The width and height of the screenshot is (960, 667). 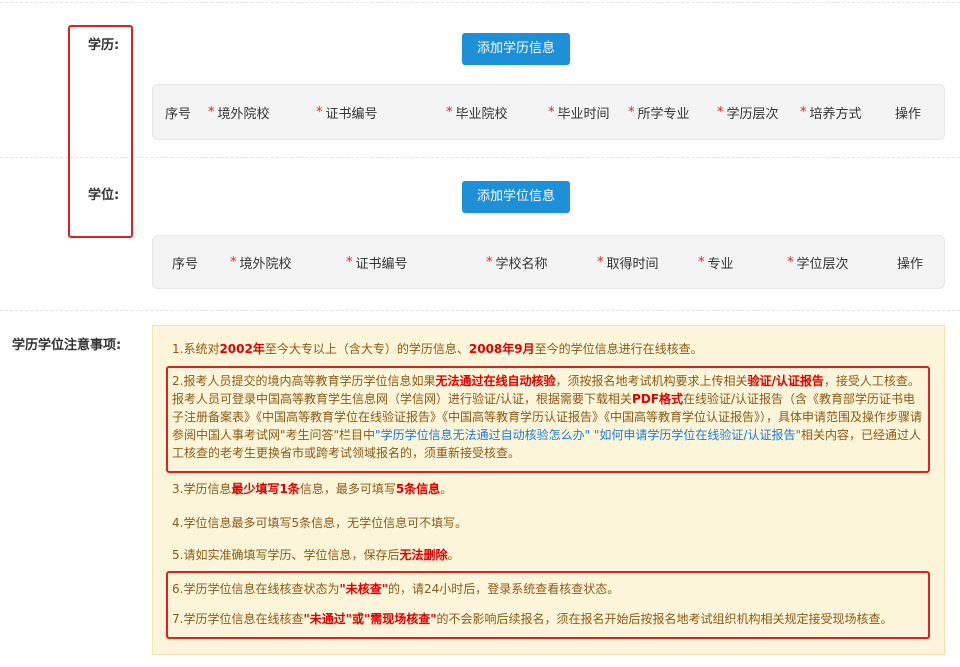 What do you see at coordinates (548, 605) in the screenshot?
I see `note-6-7-highlight-box` at bounding box center [548, 605].